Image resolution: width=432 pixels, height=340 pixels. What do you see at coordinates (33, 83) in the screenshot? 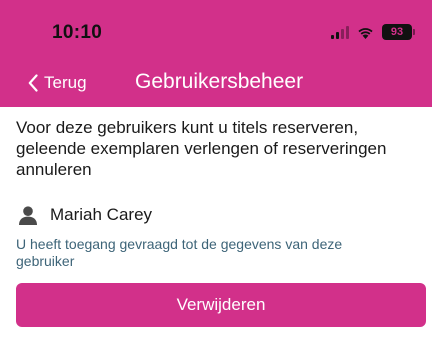
I see `chevron-left-icon` at bounding box center [33, 83].